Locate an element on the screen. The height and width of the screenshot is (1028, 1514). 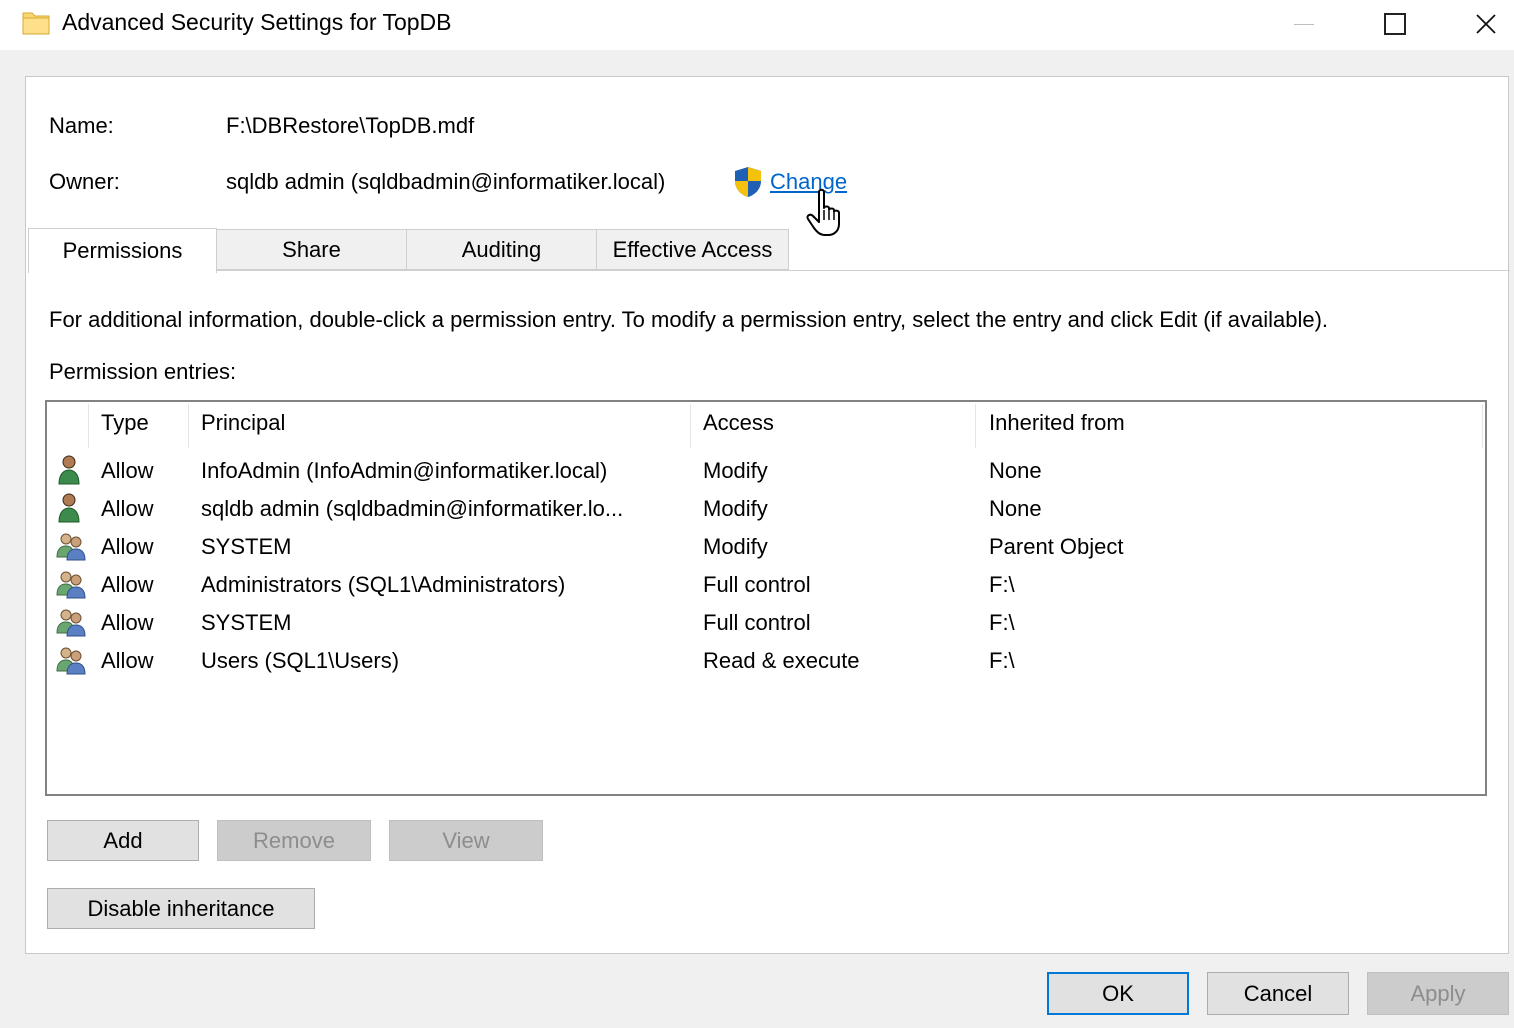
minimize-button is located at coordinates (1304, 24).